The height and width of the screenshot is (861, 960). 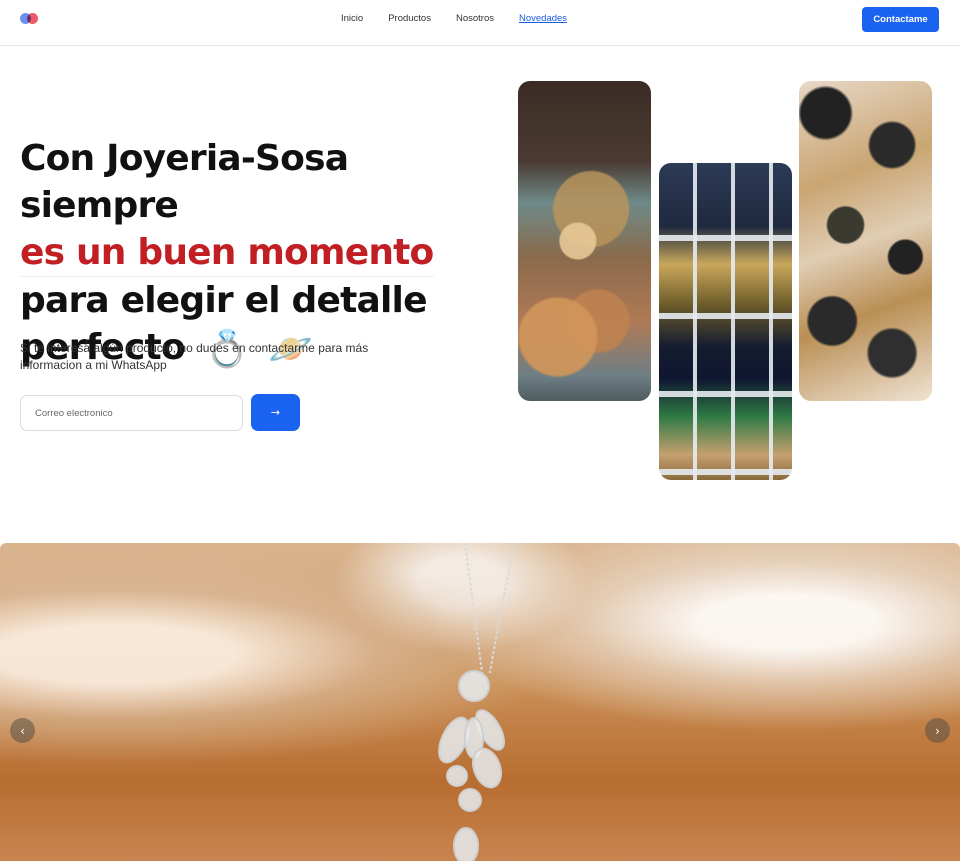 I want to click on nav-inicio: Inicio, so click(x=352, y=18).